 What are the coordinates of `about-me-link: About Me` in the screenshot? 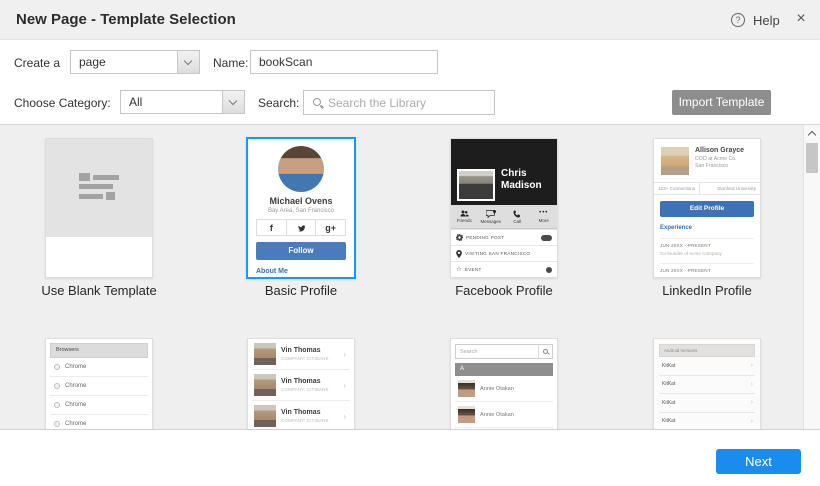 It's located at (272, 271).